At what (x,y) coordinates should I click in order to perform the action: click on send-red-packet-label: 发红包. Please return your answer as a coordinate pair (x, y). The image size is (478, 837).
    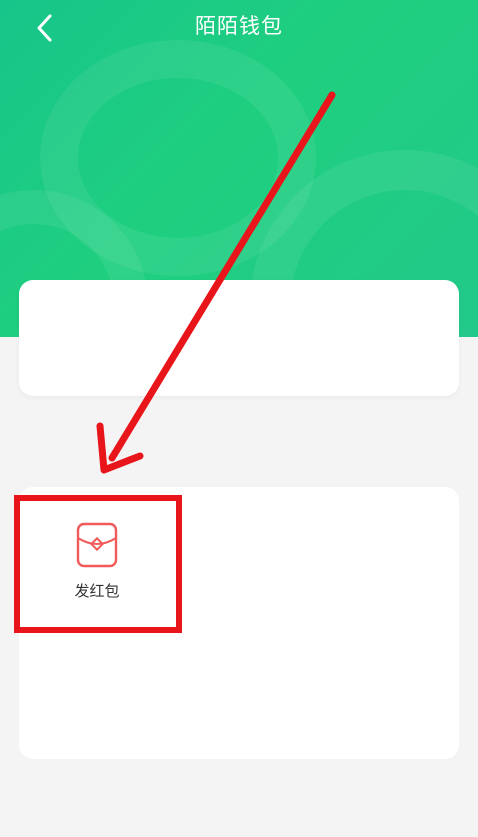
    Looking at the image, I should click on (97, 591).